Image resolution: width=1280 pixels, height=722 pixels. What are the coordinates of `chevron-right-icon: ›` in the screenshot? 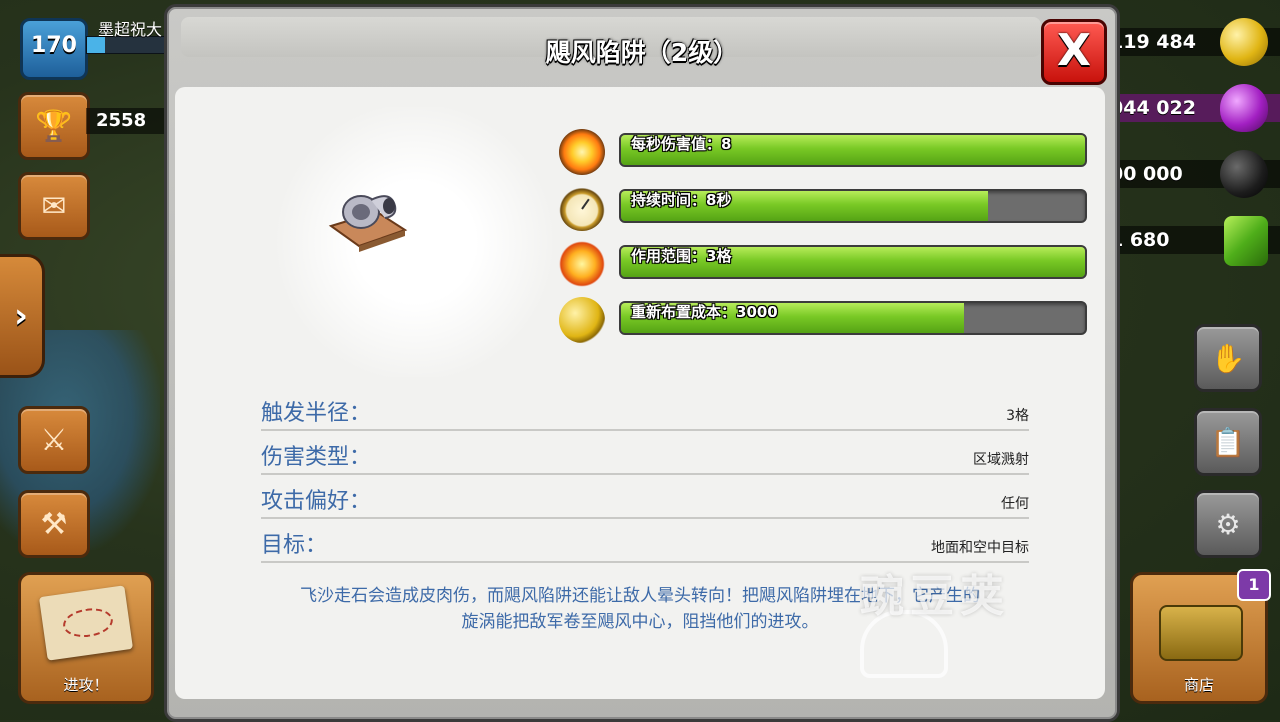 It's located at (20, 316).